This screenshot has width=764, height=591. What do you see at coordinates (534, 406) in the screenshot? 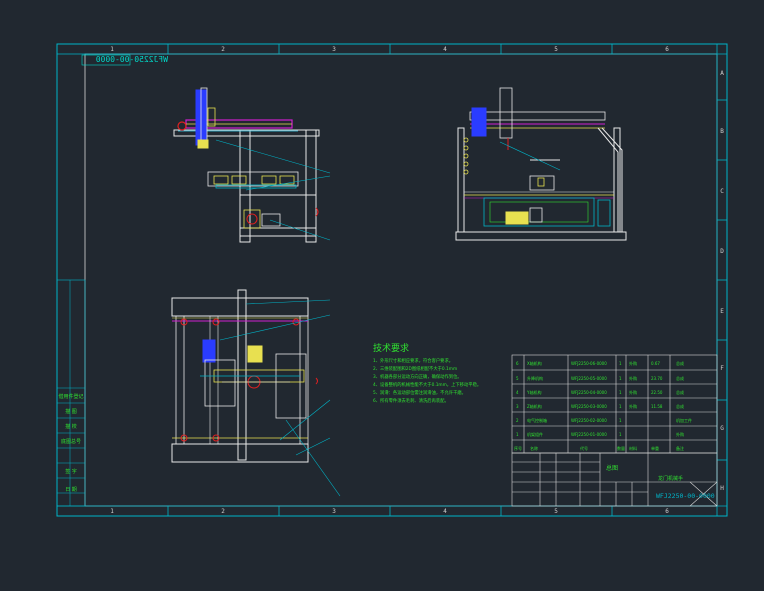
I see `bom-cell: Z轴机构` at bounding box center [534, 406].